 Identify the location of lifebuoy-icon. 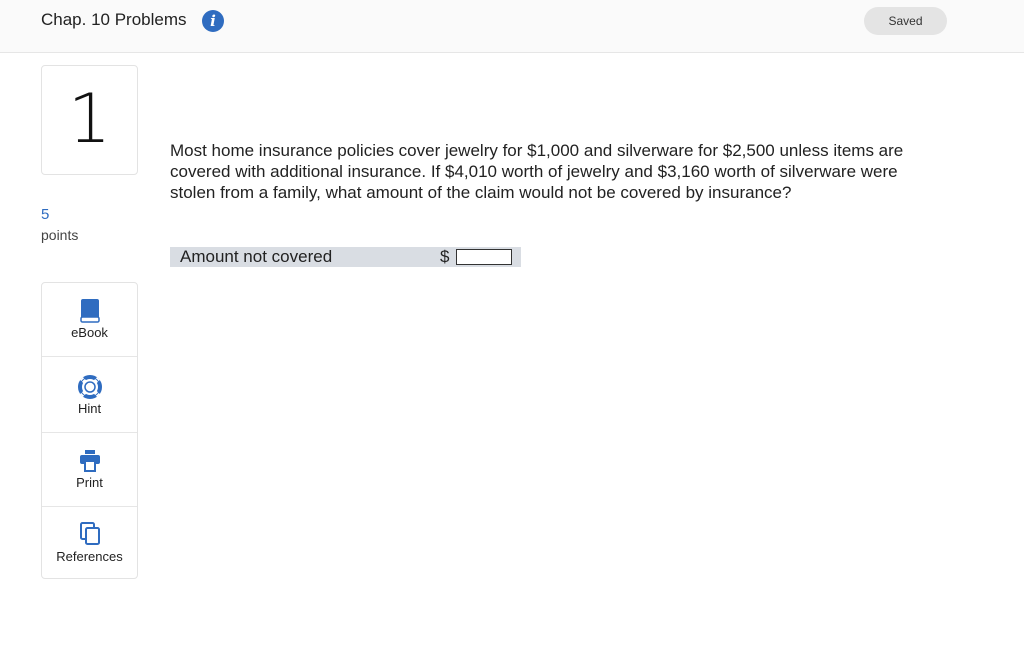
(90, 387).